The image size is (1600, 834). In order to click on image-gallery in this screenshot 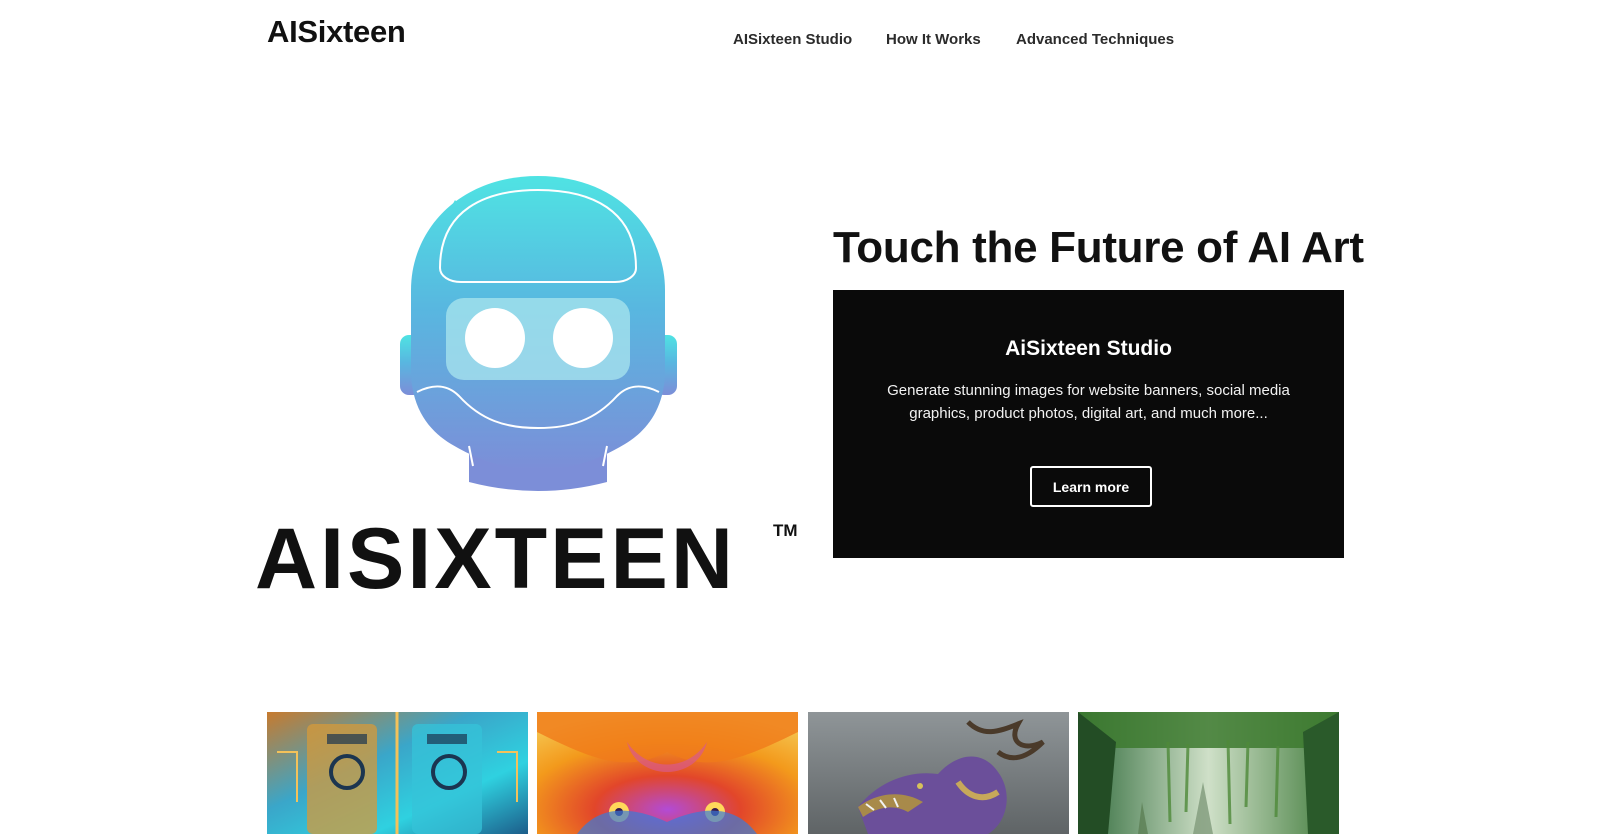, I will do `click(803, 773)`.